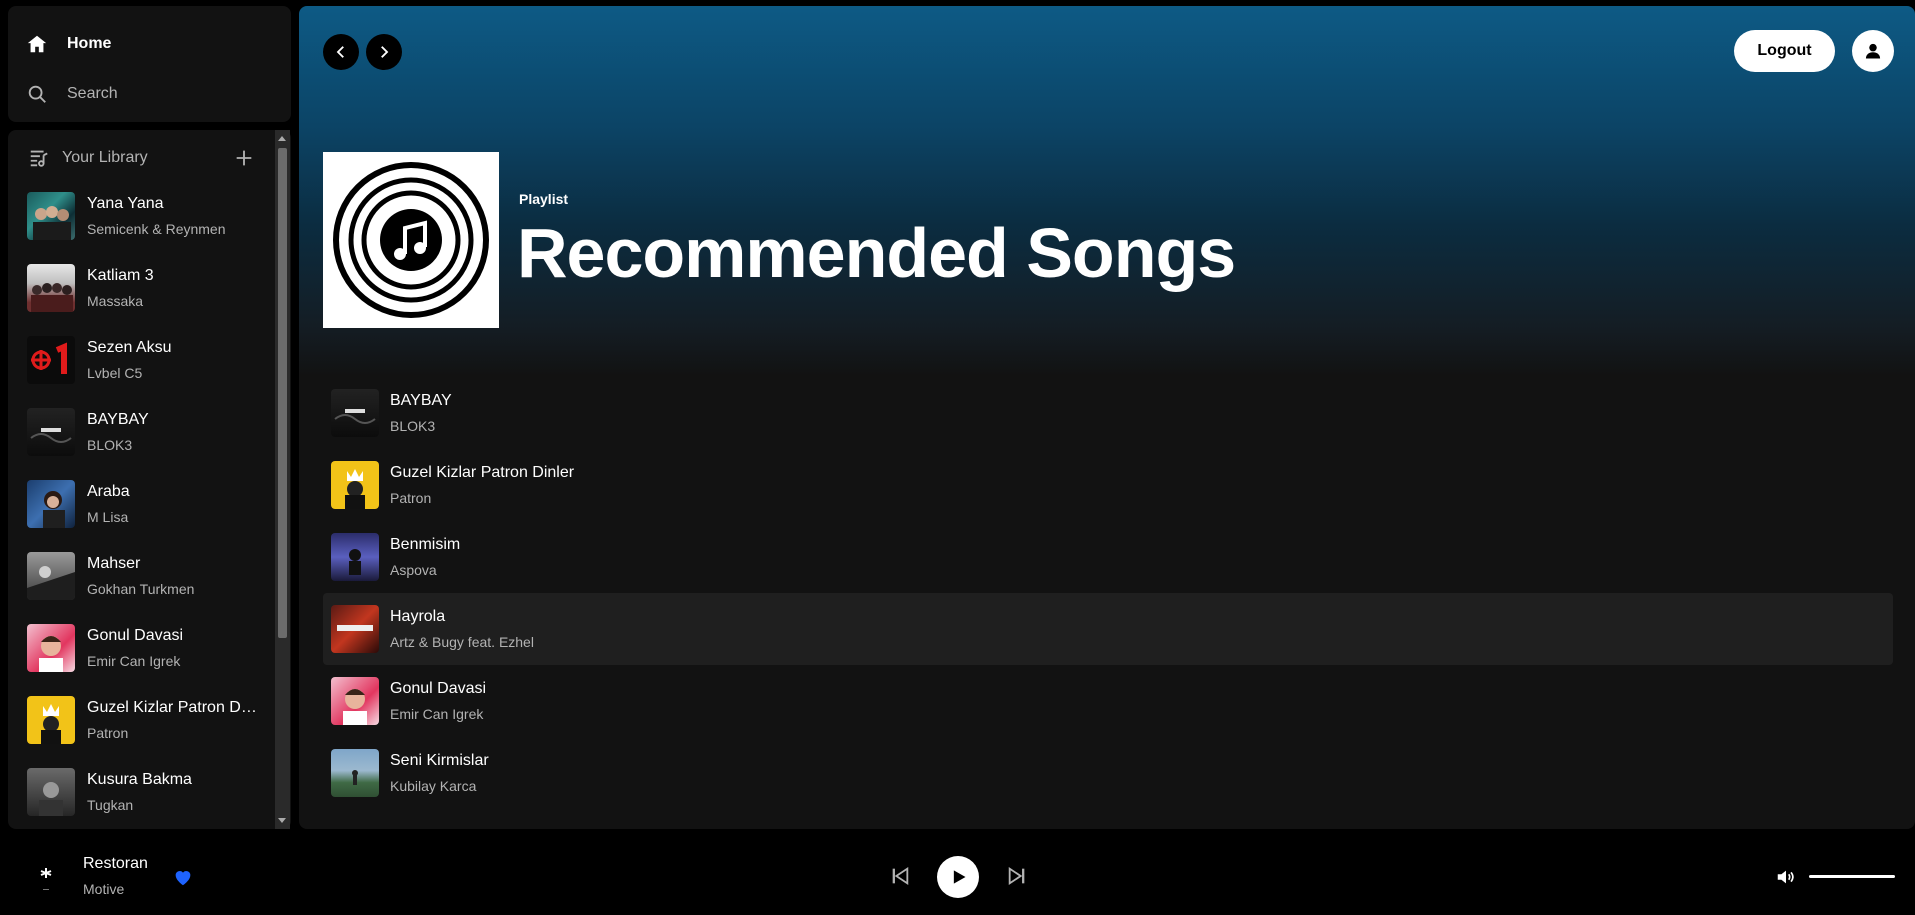 This screenshot has height=915, width=1915. Describe the element at coordinates (147, 798) in the screenshot. I see `library-item: Kusura Bakma Tugkan` at that location.